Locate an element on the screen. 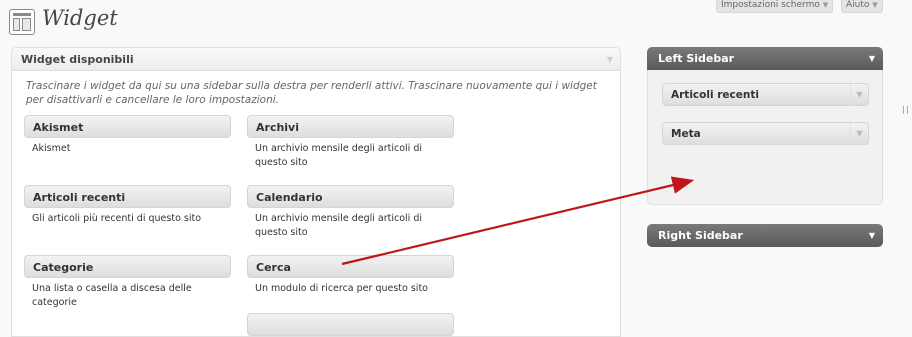  arrow-line is located at coordinates (518, 221).